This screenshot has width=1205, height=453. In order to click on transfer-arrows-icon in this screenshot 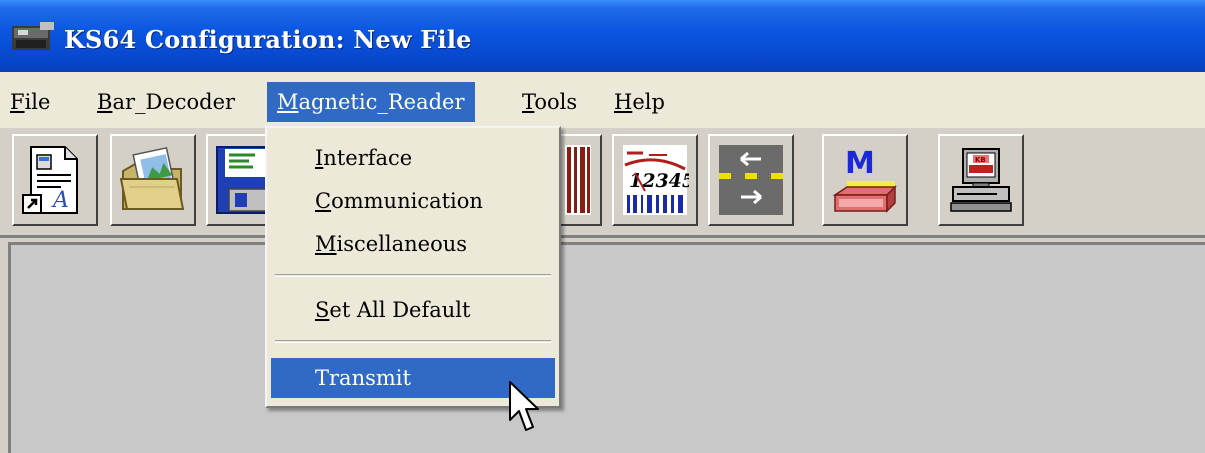, I will do `click(751, 180)`.